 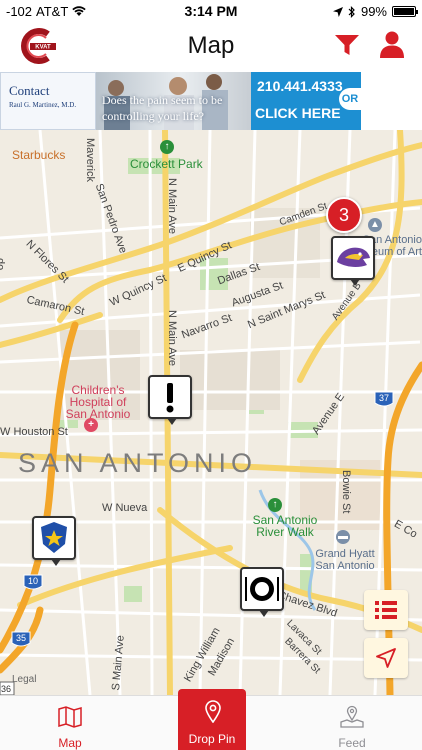 What do you see at coordinates (39, 155) in the screenshot?
I see `poi-starbucks: Starbucks` at bounding box center [39, 155].